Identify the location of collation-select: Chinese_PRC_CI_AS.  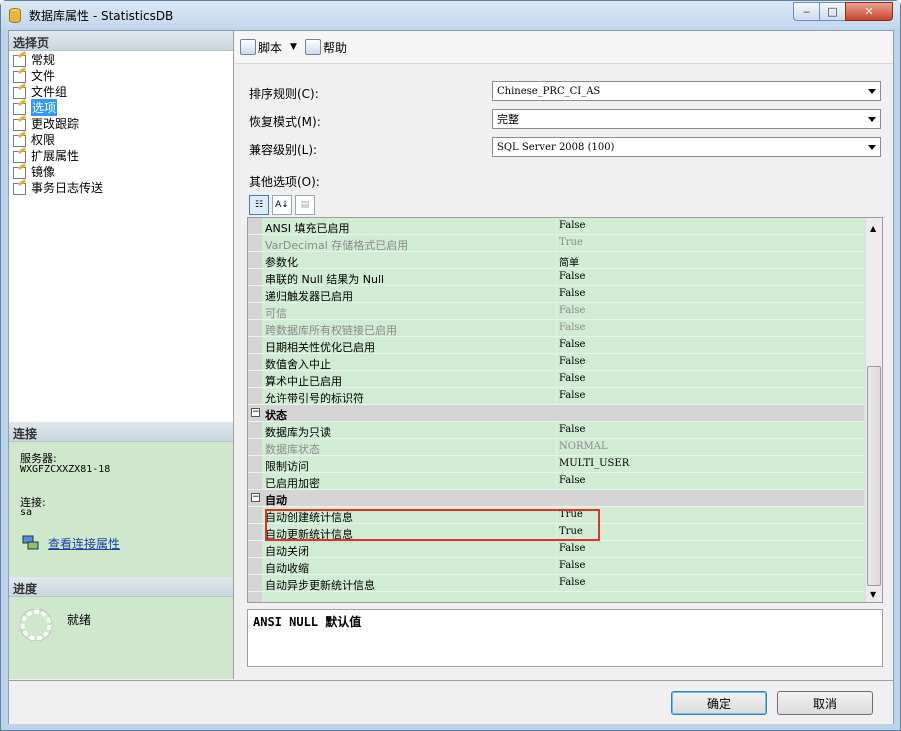
(686, 91).